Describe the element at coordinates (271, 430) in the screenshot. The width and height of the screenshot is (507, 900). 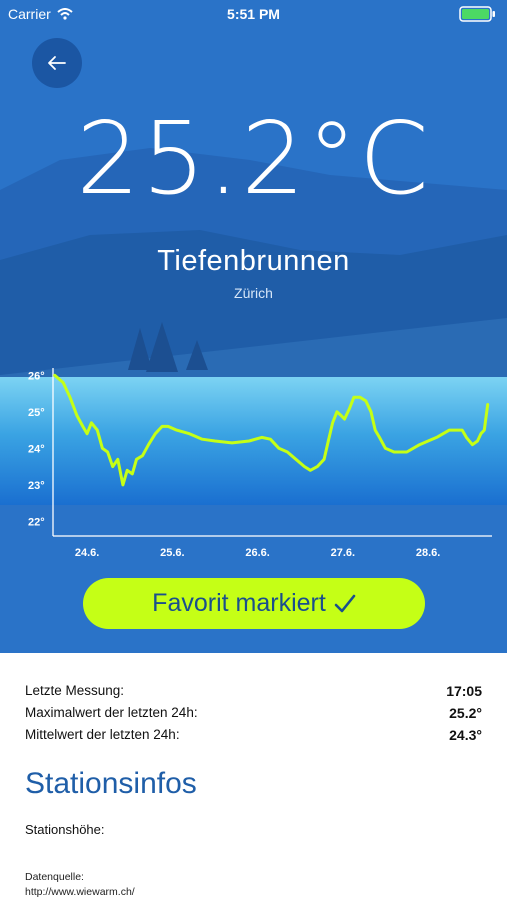
I see `temperature-series-line` at that location.